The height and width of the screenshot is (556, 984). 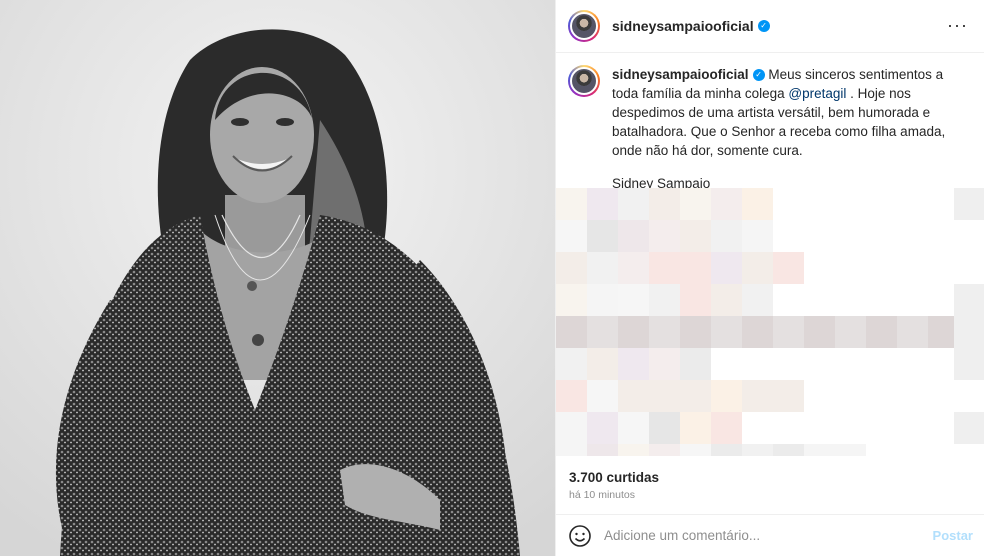 I want to click on smiley-icon, so click(x=580, y=536).